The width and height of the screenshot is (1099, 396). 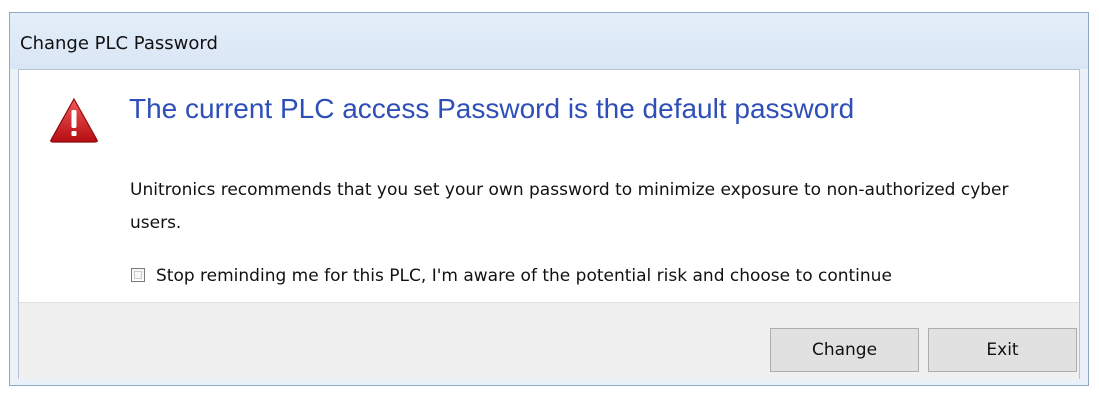 What do you see at coordinates (1002, 350) in the screenshot?
I see `exit-button: Exit` at bounding box center [1002, 350].